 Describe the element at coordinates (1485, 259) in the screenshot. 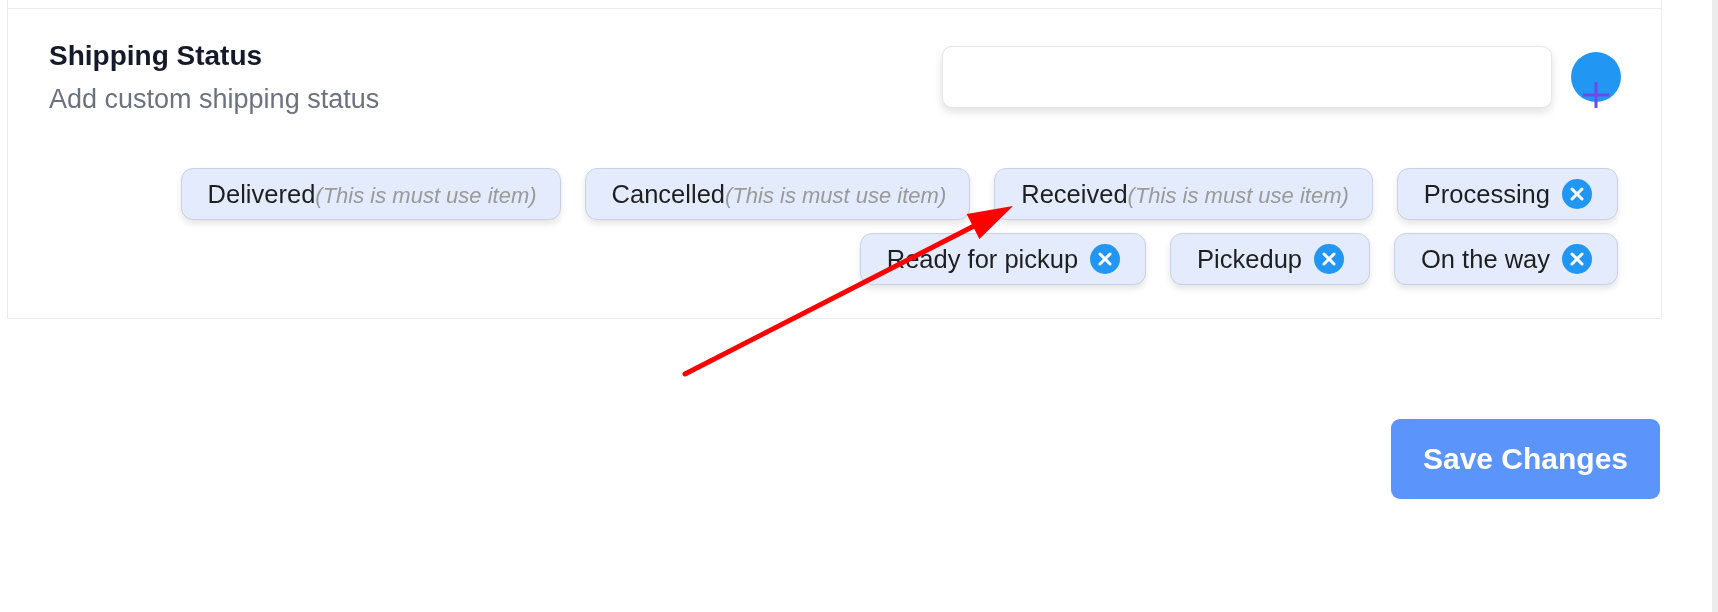

I see `status-label: On the way` at that location.